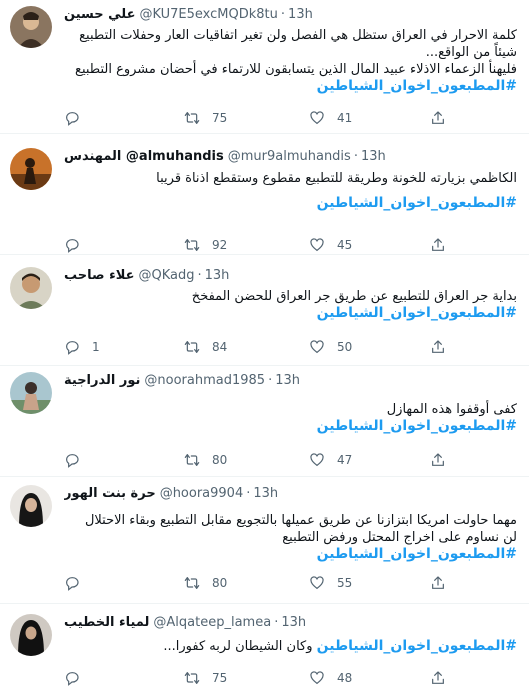  What do you see at coordinates (330, 118) in the screenshot?
I see `like-button: 41` at bounding box center [330, 118].